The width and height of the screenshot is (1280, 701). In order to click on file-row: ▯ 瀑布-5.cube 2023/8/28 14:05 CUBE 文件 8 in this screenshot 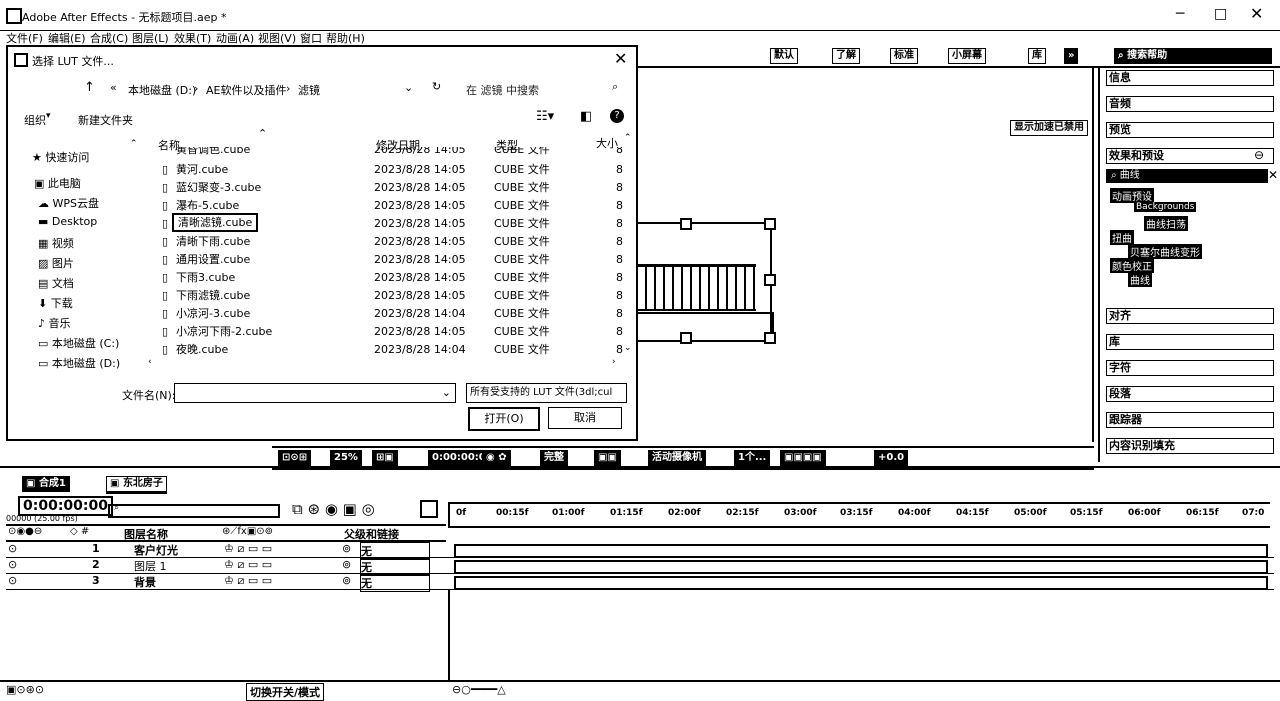, I will do `click(393, 205)`.